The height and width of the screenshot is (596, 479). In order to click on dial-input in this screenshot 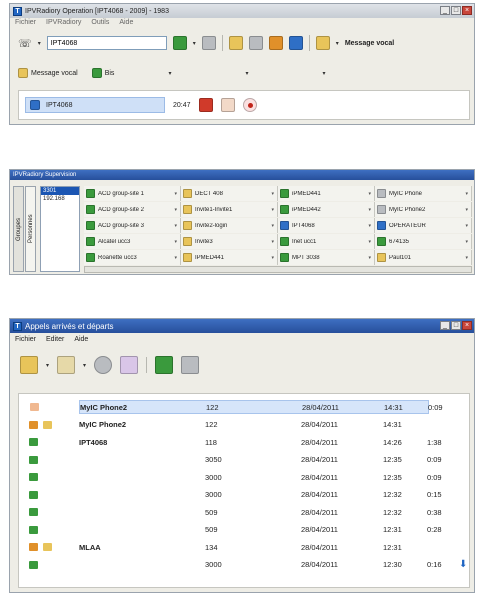, I will do `click(106, 43)`.